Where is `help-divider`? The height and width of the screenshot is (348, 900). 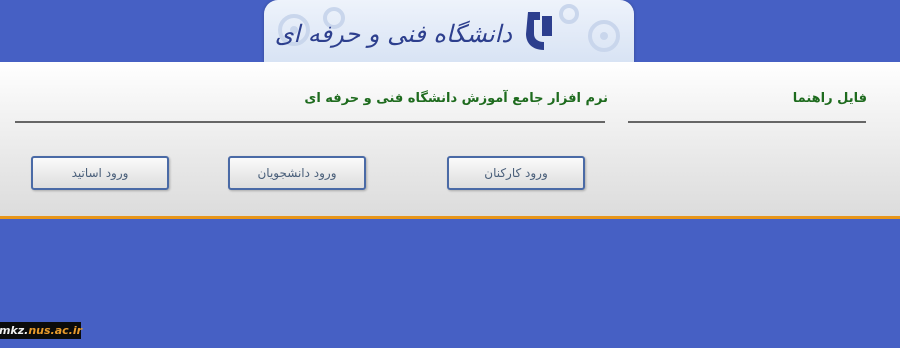
help-divider is located at coordinates (747, 122).